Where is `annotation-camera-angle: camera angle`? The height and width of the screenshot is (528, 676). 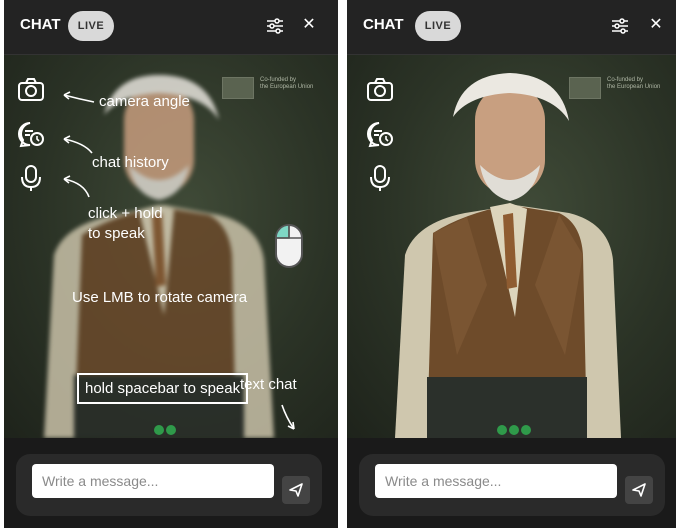
annotation-camera-angle: camera angle is located at coordinates (144, 101).